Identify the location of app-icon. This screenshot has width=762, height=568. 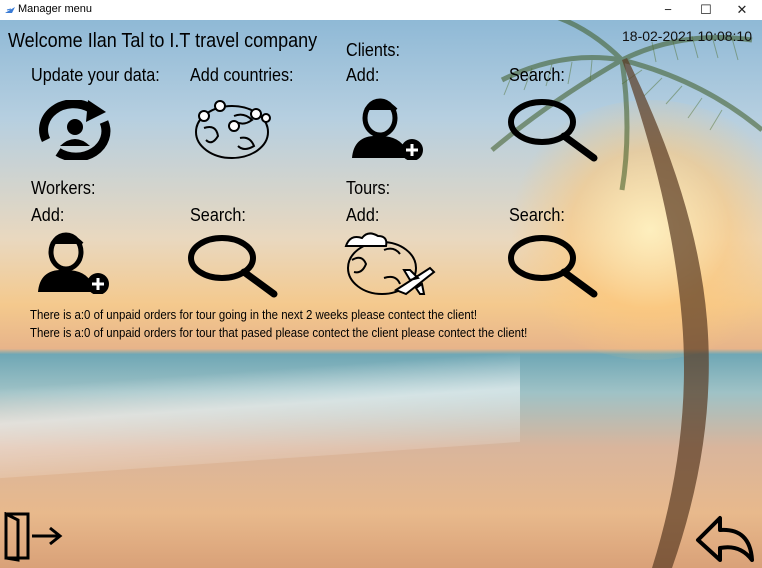
(10, 10).